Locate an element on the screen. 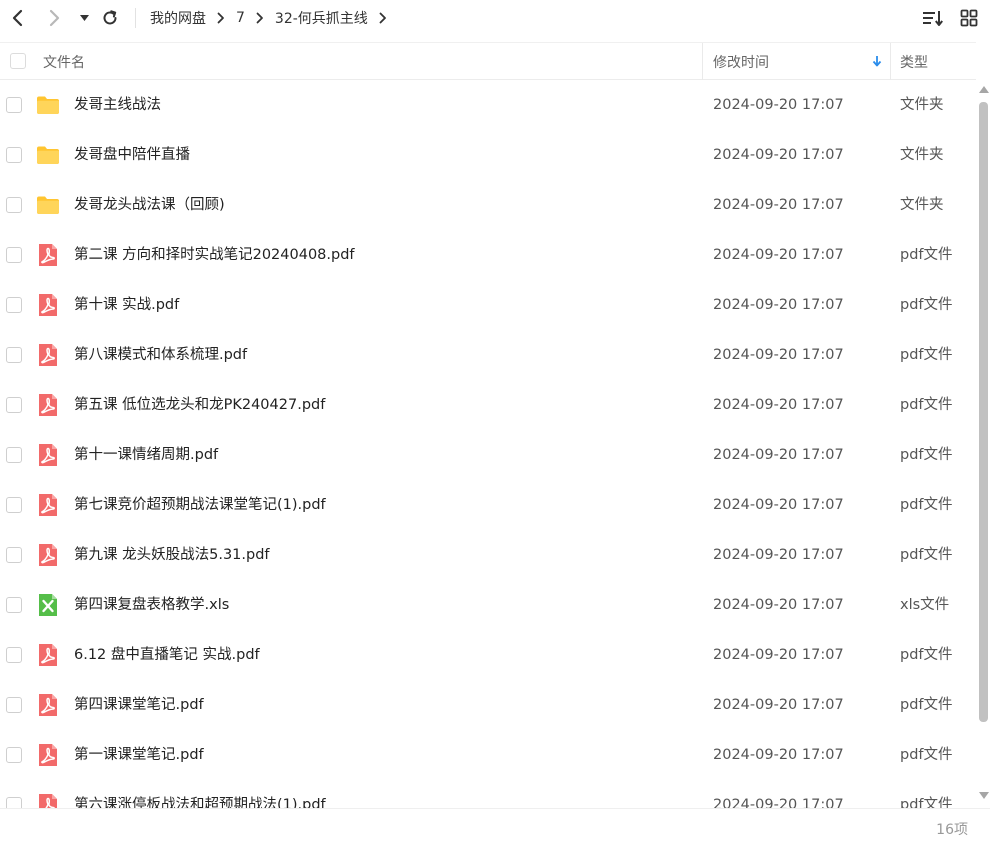 The width and height of the screenshot is (990, 845). scrollbar-thumb is located at coordinates (983, 412).